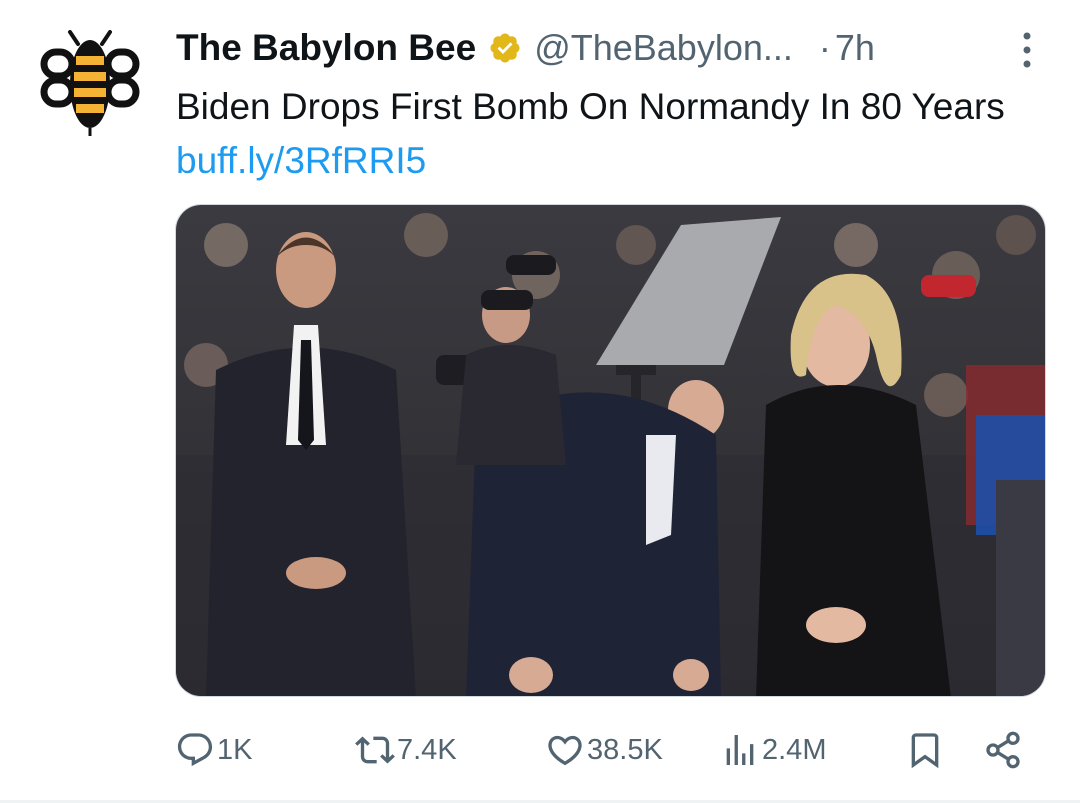  What do you see at coordinates (1027, 50) in the screenshot?
I see `more-options-icon` at bounding box center [1027, 50].